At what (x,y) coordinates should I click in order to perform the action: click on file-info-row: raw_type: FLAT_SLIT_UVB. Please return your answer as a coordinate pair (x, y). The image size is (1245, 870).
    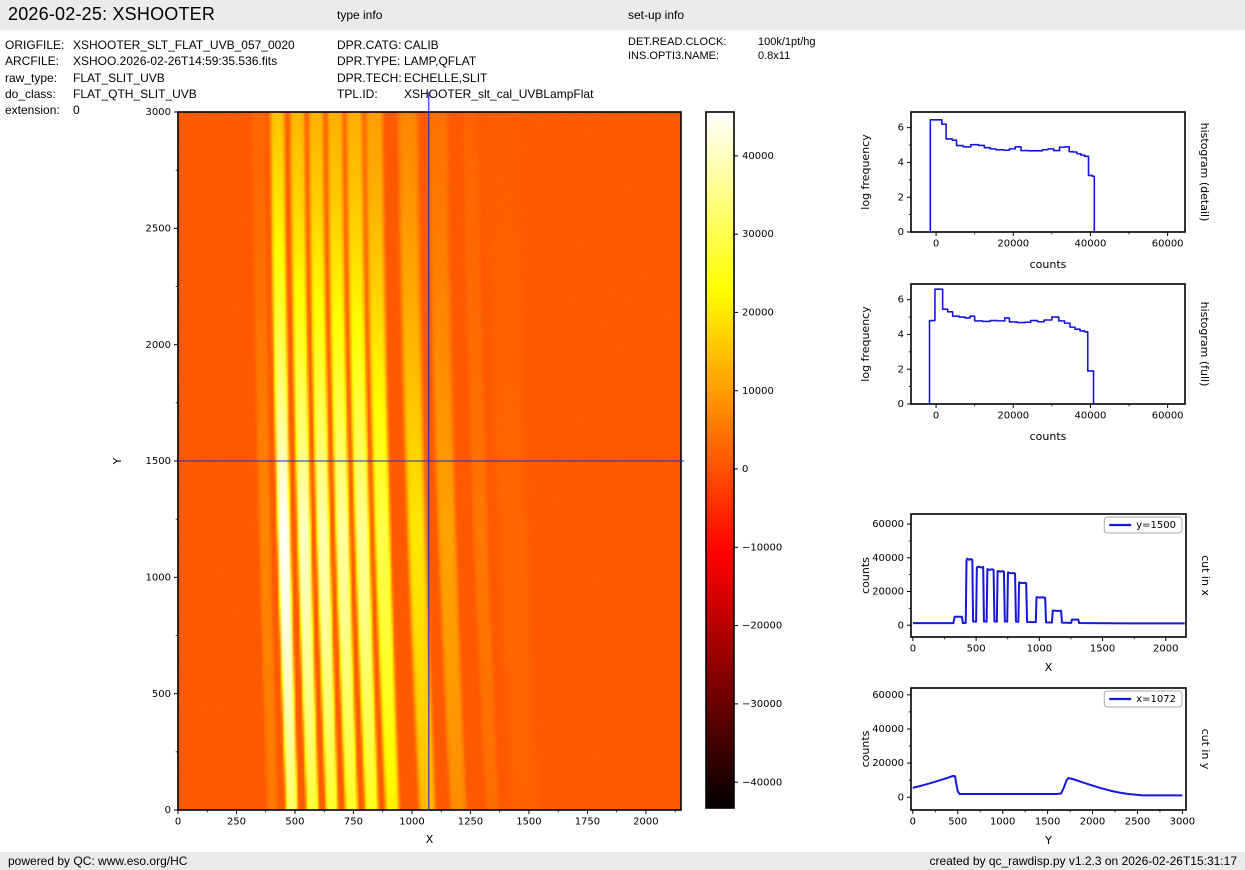
    Looking at the image, I should click on (150, 78).